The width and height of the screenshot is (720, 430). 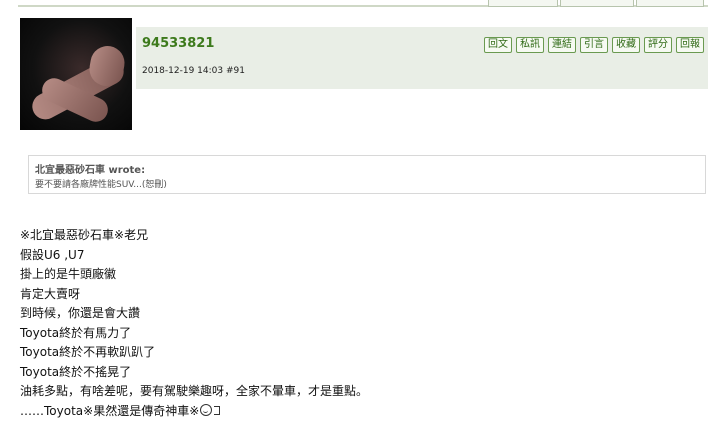 What do you see at coordinates (50, 293) in the screenshot?
I see `post-line: 肯定大賣呀` at bounding box center [50, 293].